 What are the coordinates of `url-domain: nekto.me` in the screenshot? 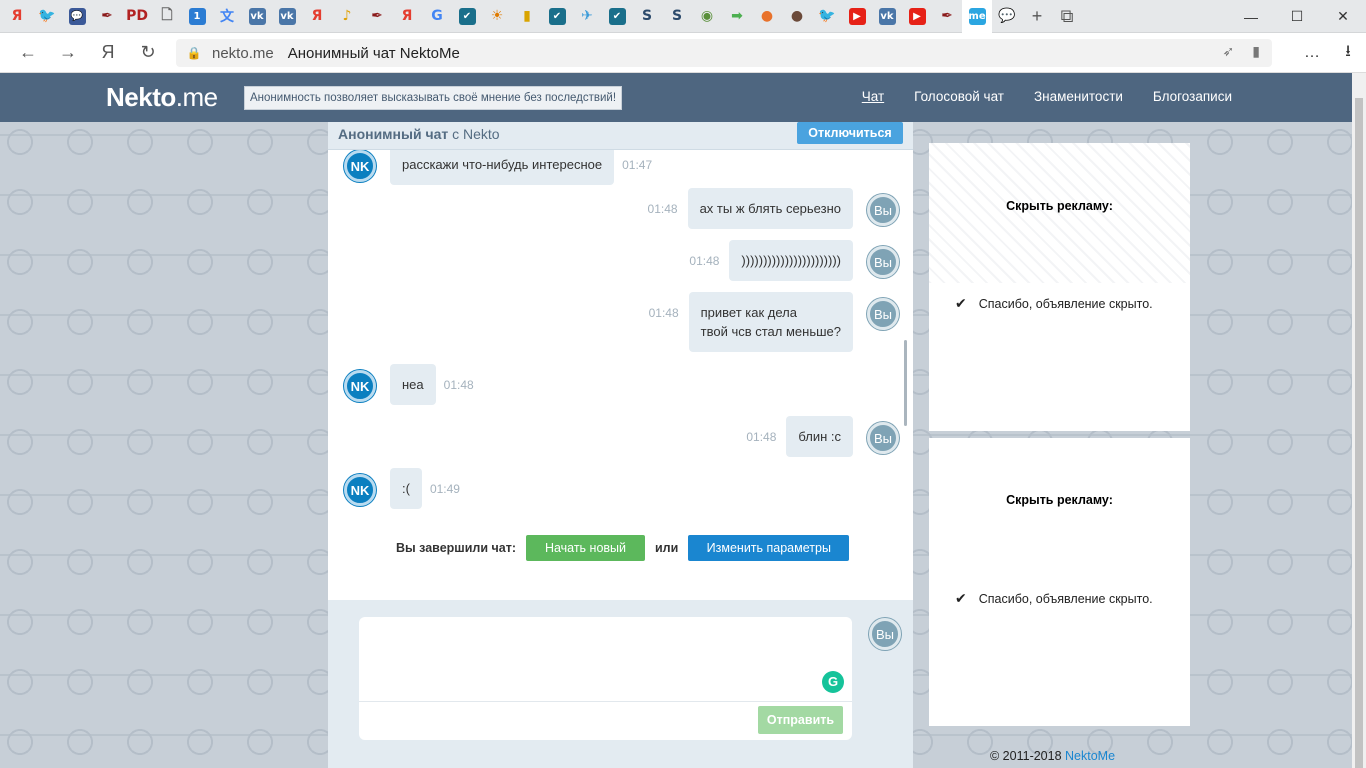 It's located at (243, 53).